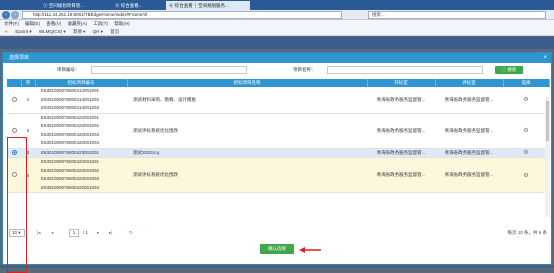  I want to click on forward-icon: ›, so click(15, 15).